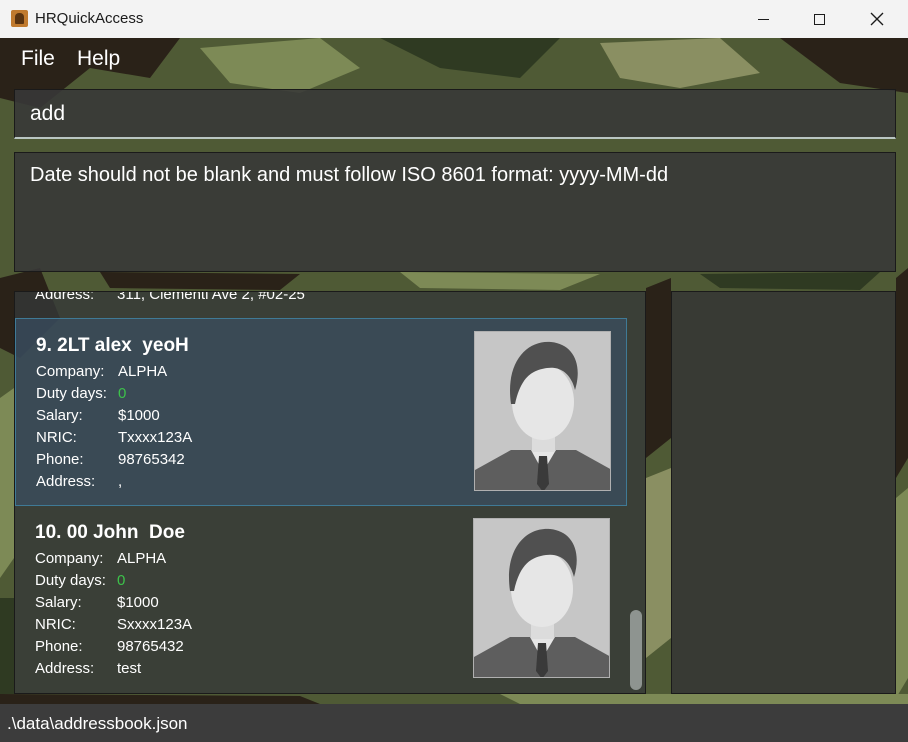 This screenshot has height=742, width=908. What do you see at coordinates (211, 297) in the screenshot?
I see `address-value: 311, Clementi Ave 2, #02-25` at bounding box center [211, 297].